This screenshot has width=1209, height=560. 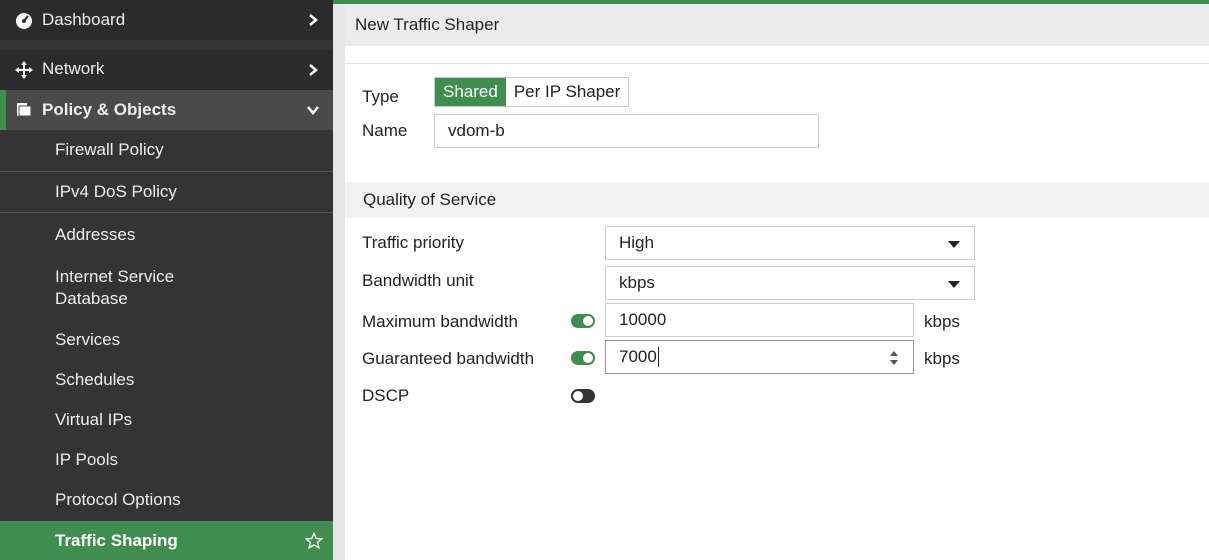 What do you see at coordinates (166, 20) in the screenshot?
I see `sidebar-item-dashboard: Dashboard` at bounding box center [166, 20].